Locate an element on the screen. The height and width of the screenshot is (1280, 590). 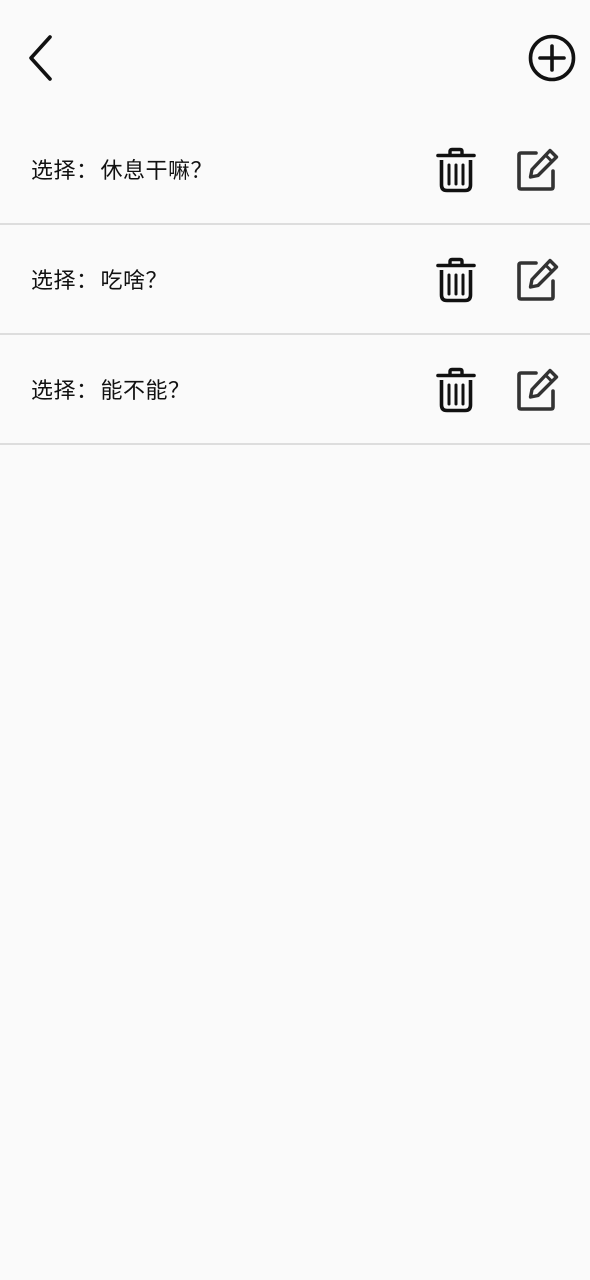
chevron-left-icon is located at coordinates (40, 58).